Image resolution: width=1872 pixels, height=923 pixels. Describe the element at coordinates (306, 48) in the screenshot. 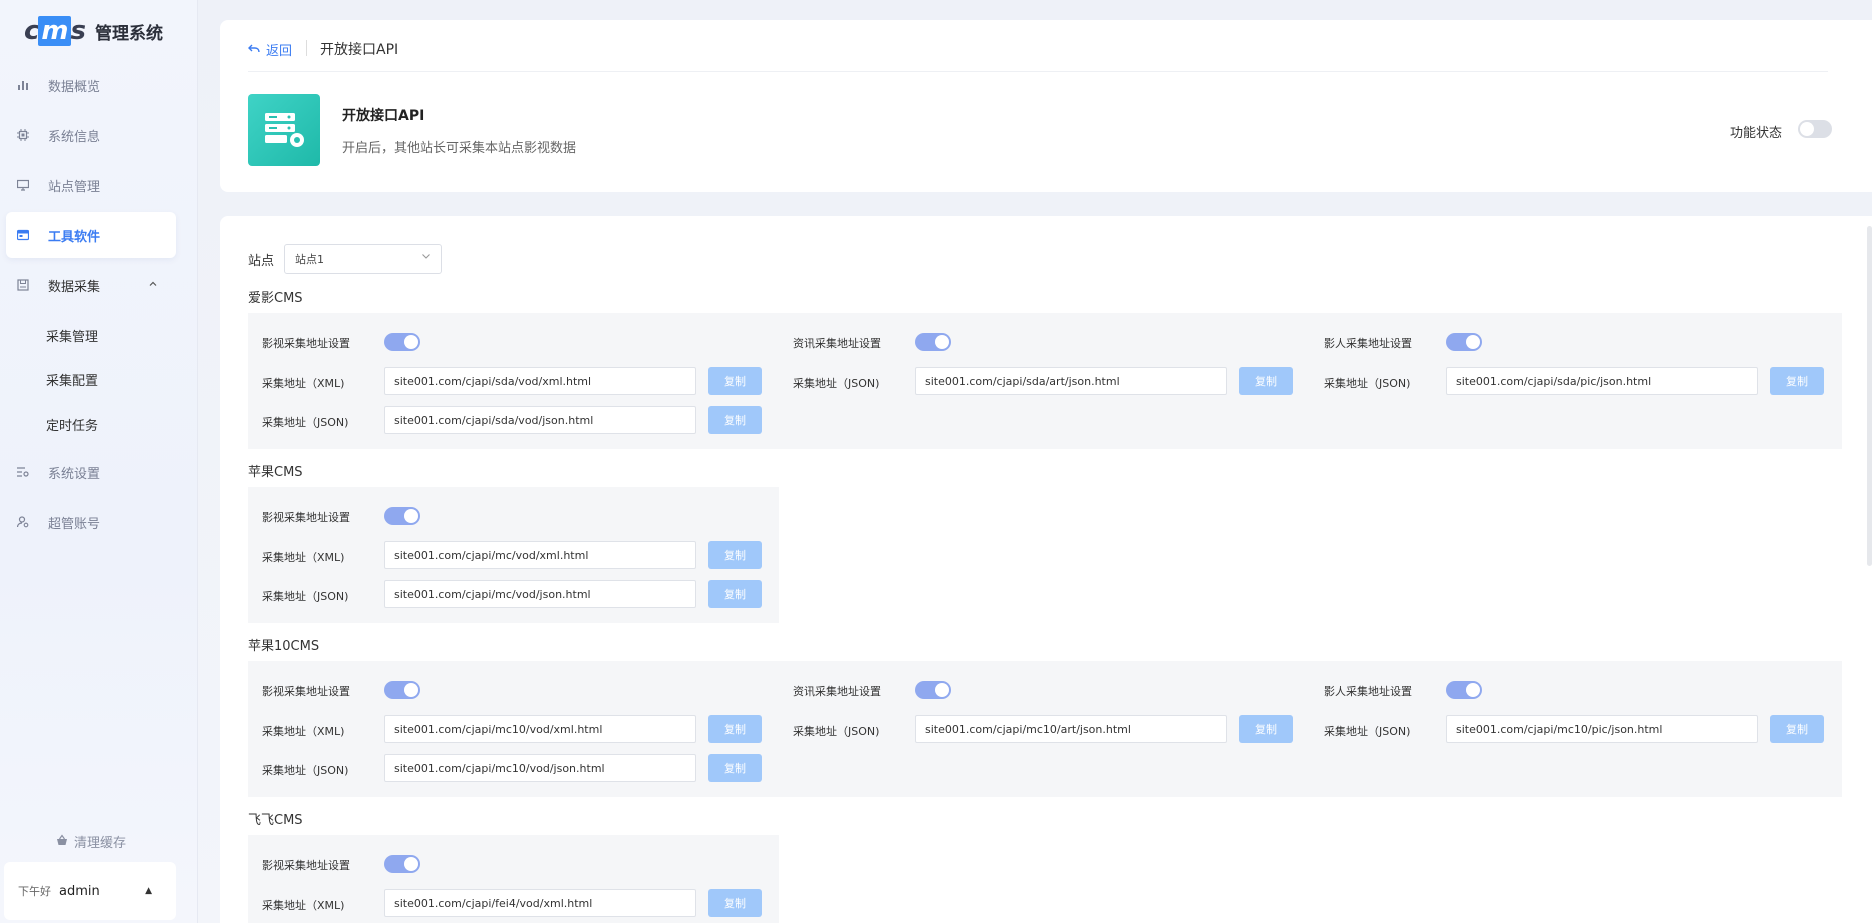

I see `breadcrumb-divider` at that location.